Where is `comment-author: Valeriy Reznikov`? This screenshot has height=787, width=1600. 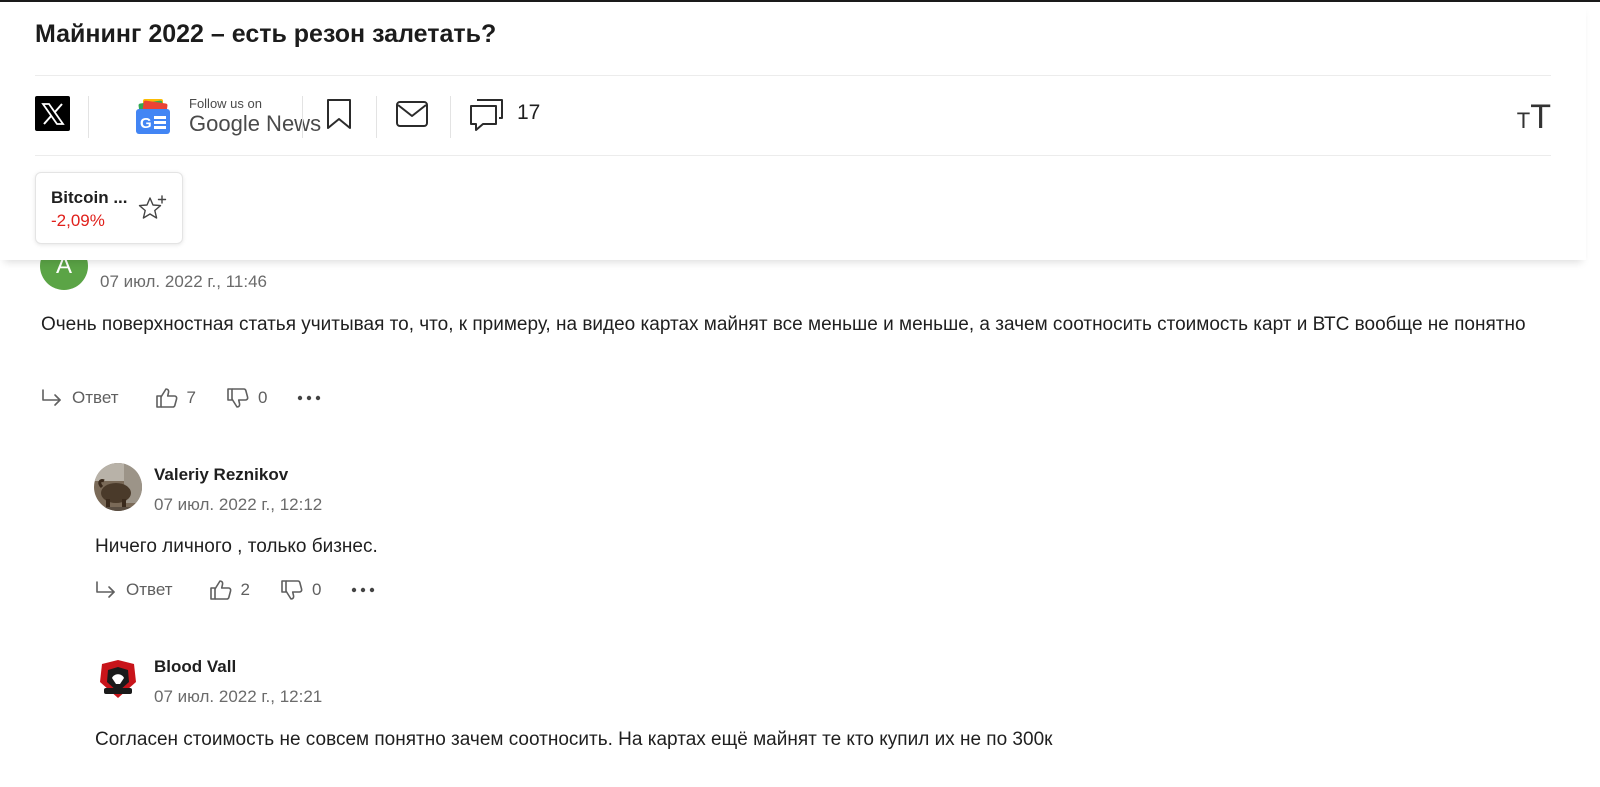 comment-author: Valeriy Reznikov is located at coordinates (221, 475).